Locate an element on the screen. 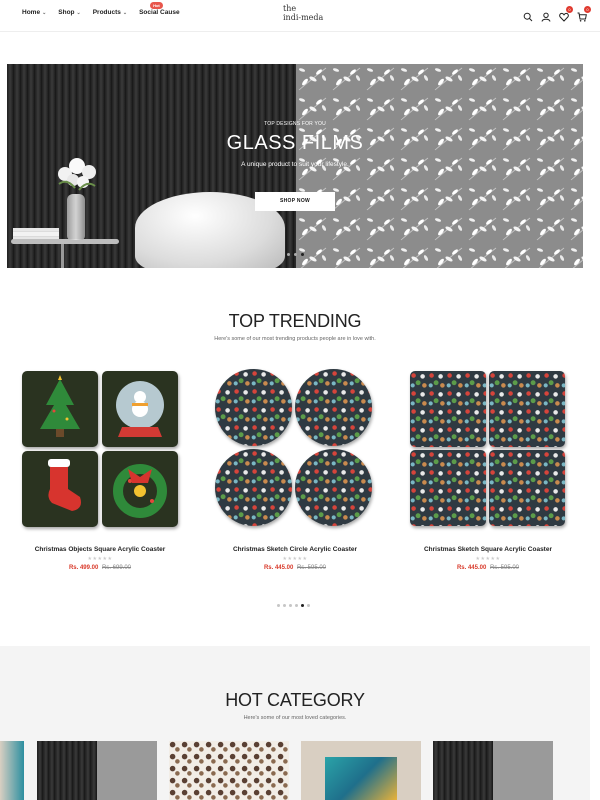 The height and width of the screenshot is (800, 600). search-icon is located at coordinates (528, 15).